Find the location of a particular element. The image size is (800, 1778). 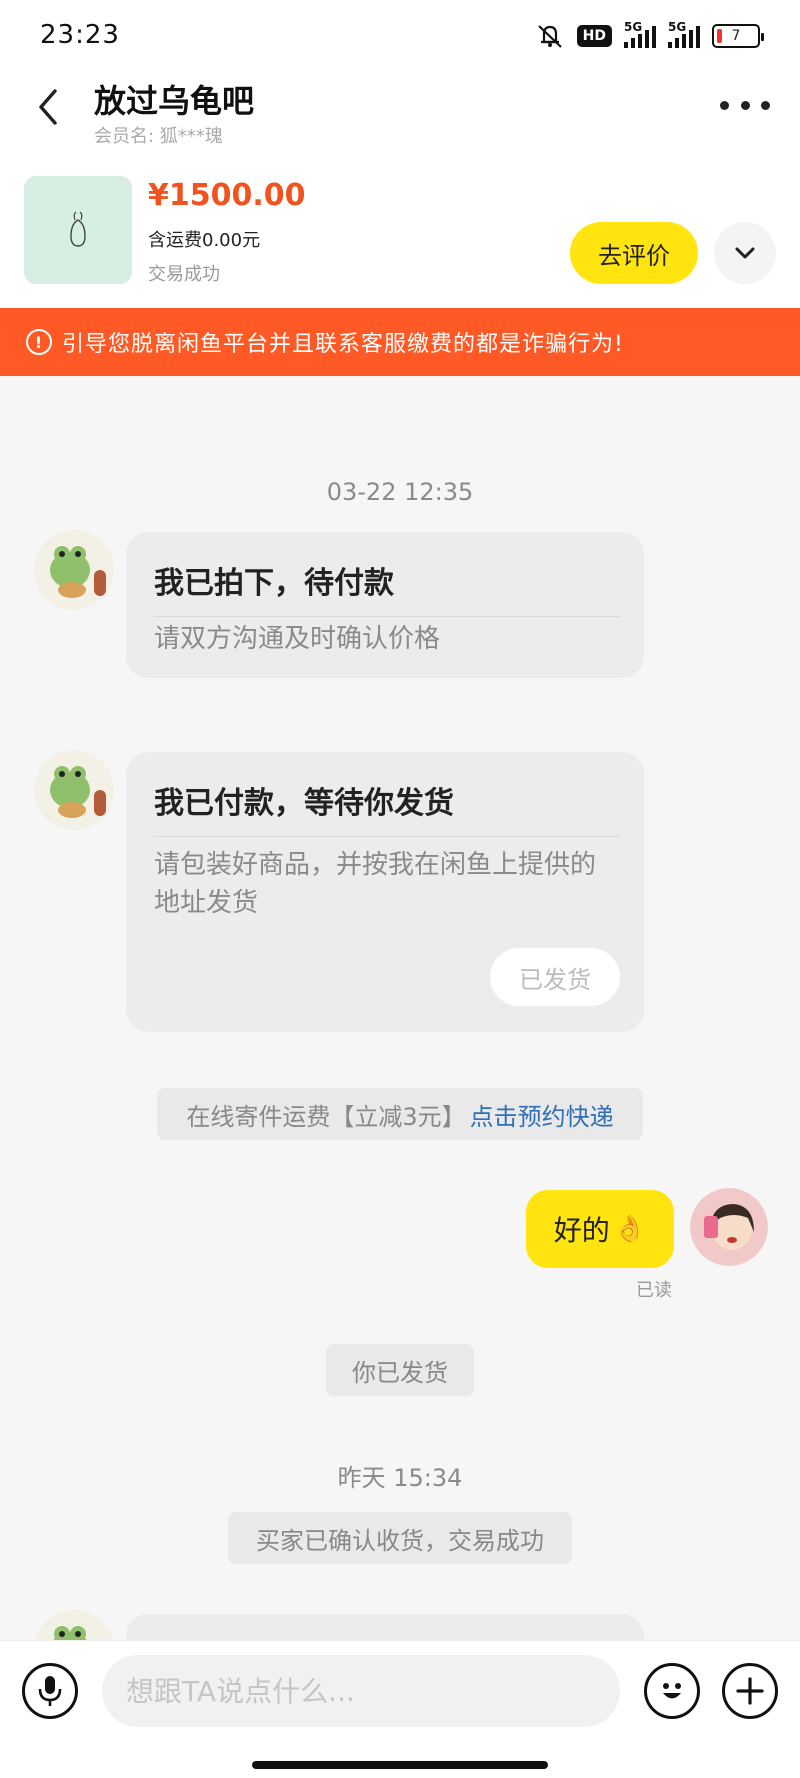

signal-icon-1: 5G is located at coordinates (640, 34).